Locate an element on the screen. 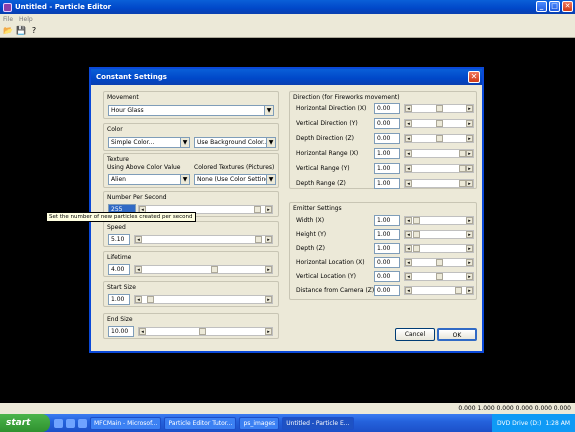  dir-row-label: Vertical Range (Y) is located at coordinates (323, 168).